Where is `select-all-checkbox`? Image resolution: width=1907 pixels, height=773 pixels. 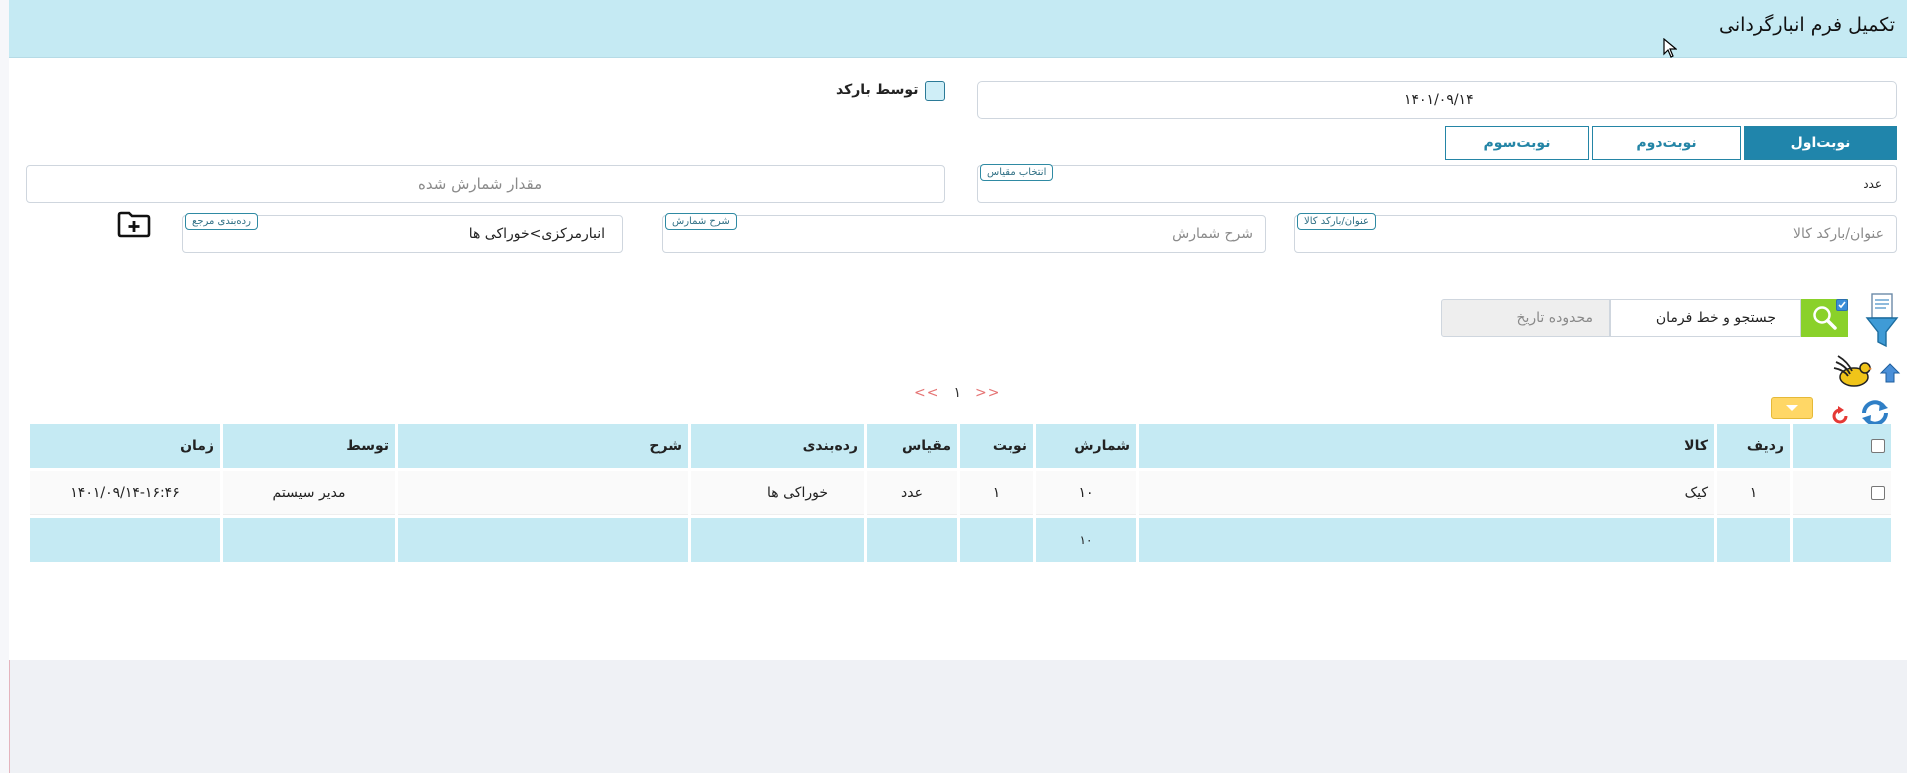
select-all-checkbox is located at coordinates (1878, 446).